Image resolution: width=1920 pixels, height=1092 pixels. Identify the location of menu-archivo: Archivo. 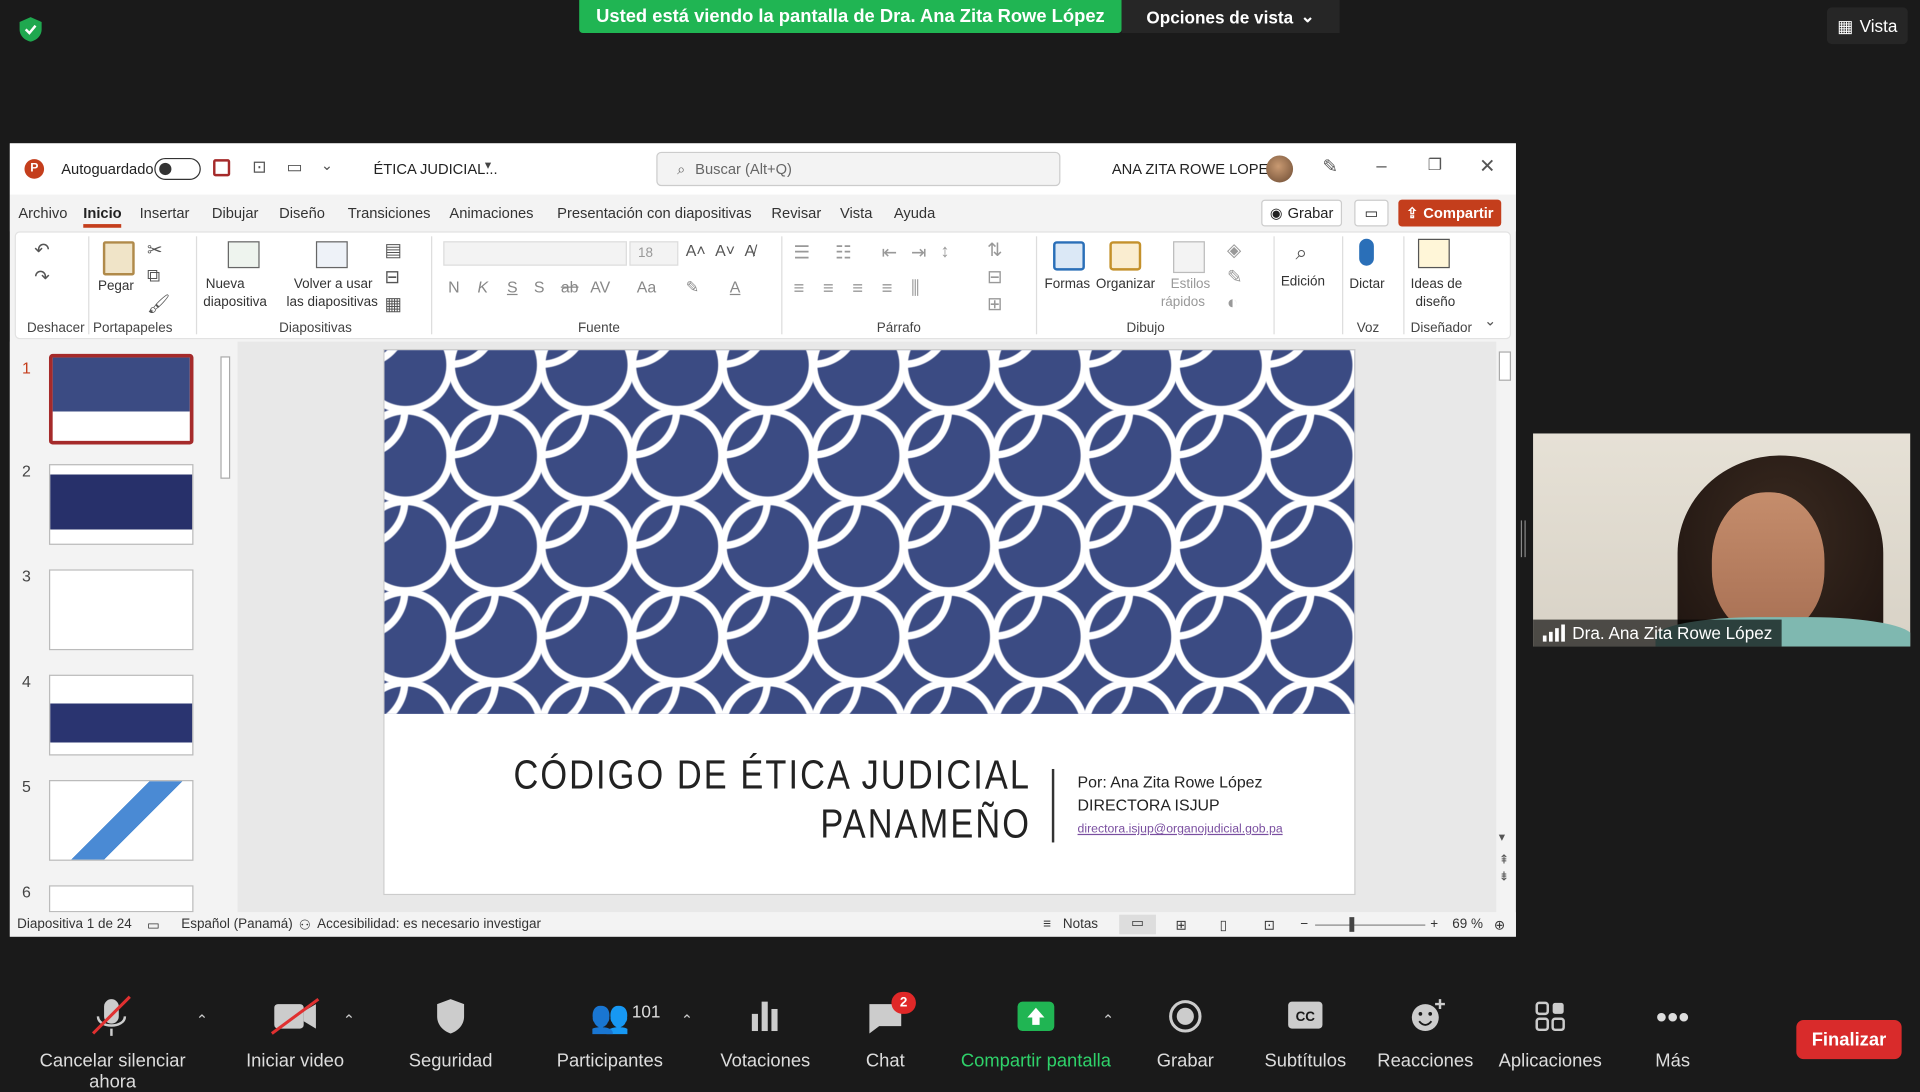
(42, 212).